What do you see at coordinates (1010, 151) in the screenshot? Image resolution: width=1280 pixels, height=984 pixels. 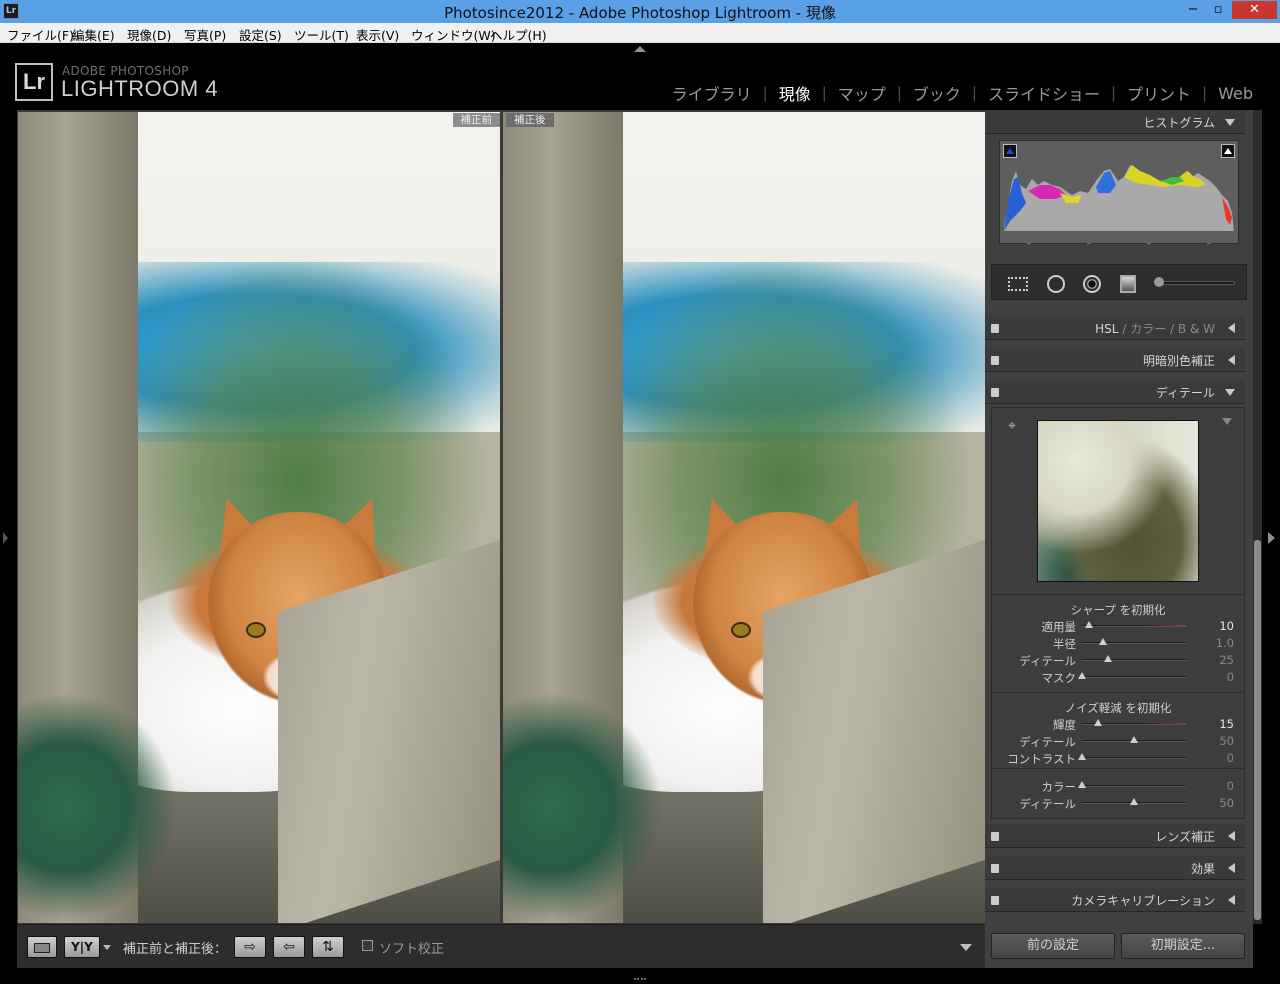 I see `shadow-clipping-icon` at bounding box center [1010, 151].